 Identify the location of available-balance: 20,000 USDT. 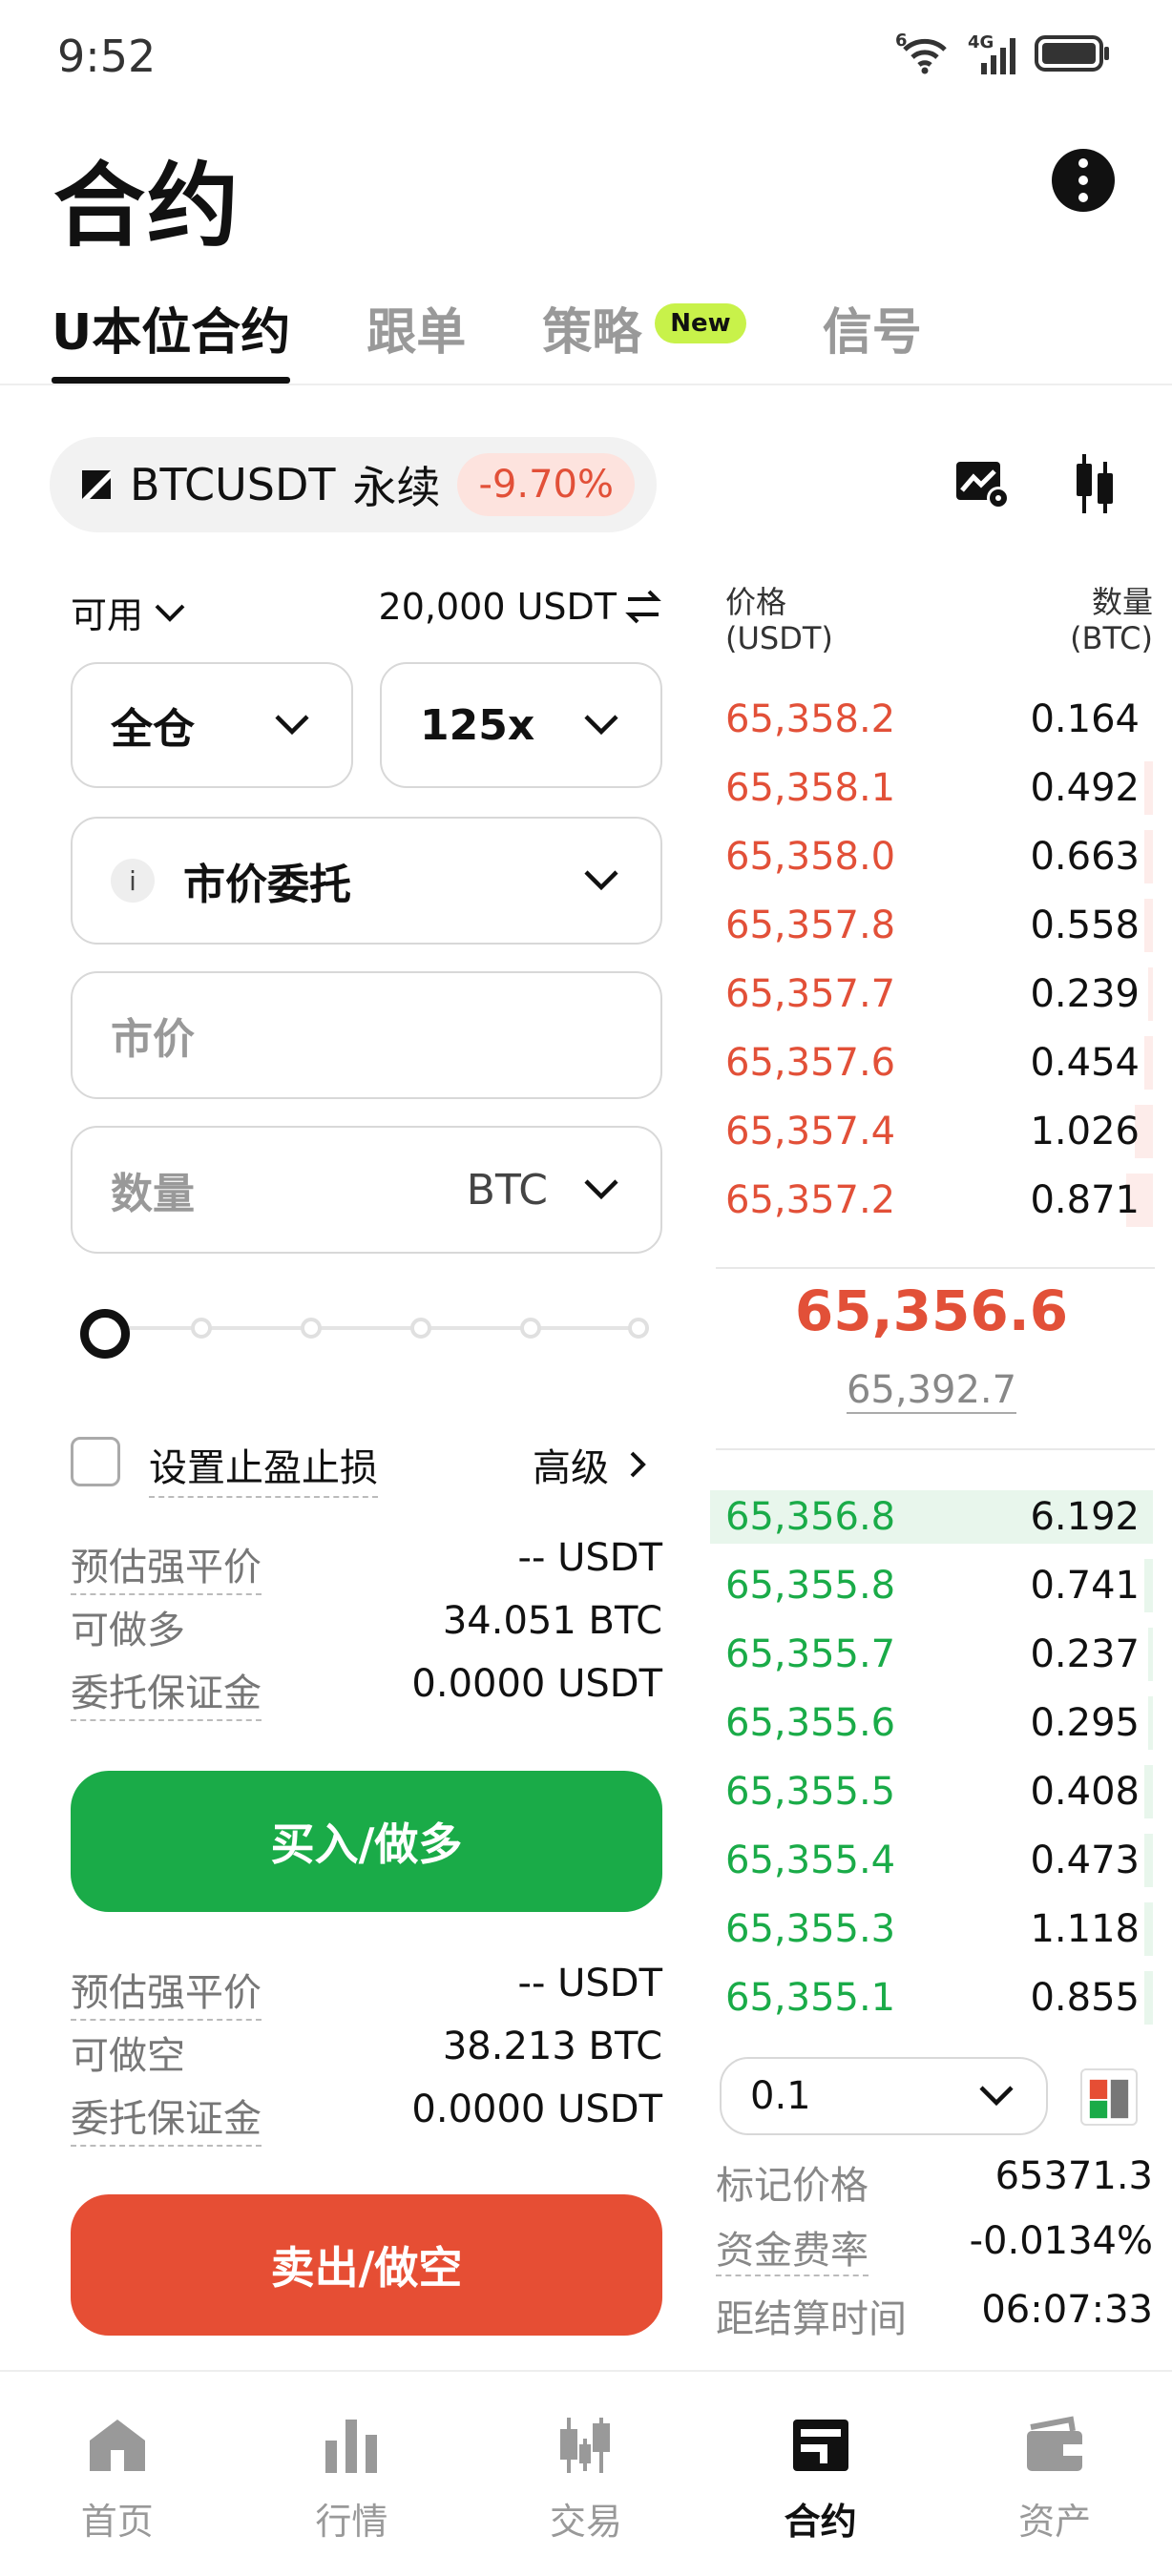
(515, 607).